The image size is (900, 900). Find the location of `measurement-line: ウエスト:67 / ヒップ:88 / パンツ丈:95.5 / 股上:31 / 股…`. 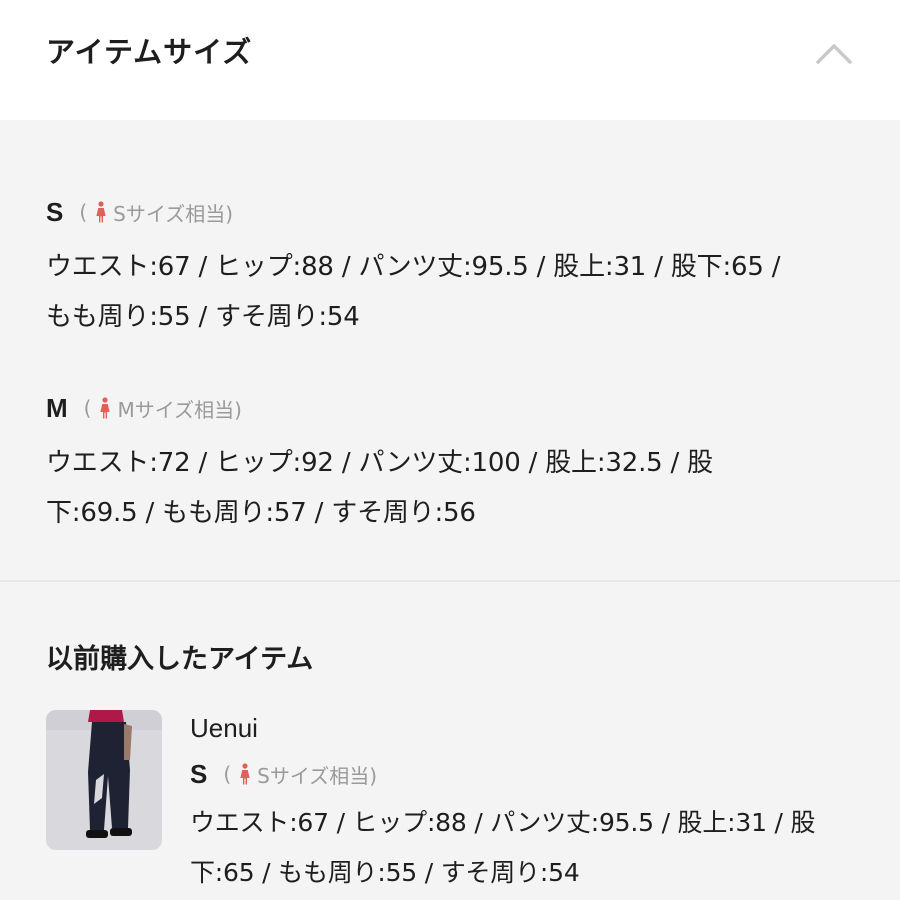

measurement-line: ウエスト:67 / ヒップ:88 / パンツ丈:95.5 / 股上:31 / 股… is located at coordinates (413, 267).